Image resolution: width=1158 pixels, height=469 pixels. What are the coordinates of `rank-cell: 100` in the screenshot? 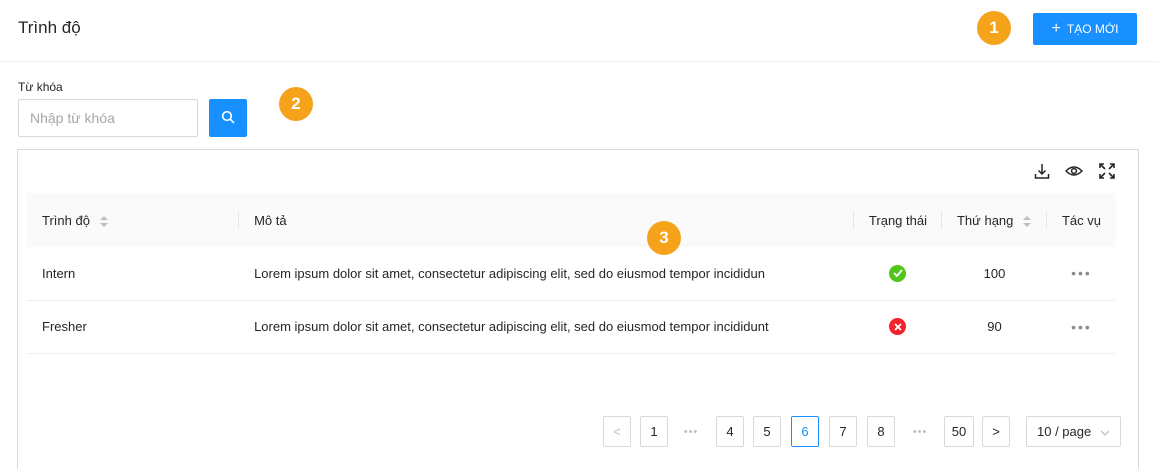 It's located at (994, 274).